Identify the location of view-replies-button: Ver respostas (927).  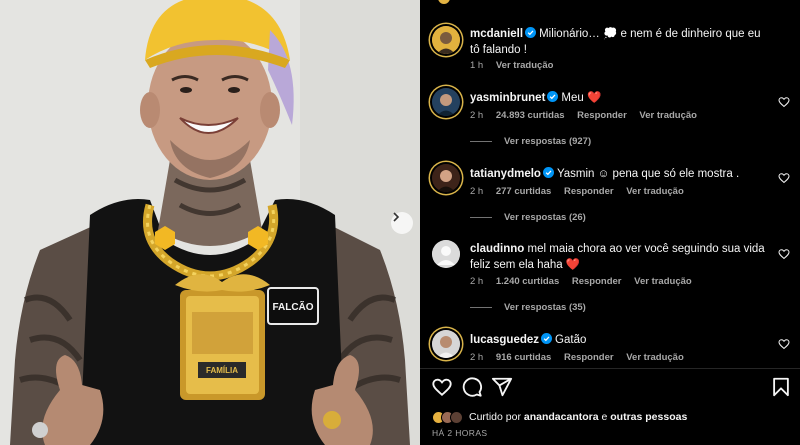
(530, 141).